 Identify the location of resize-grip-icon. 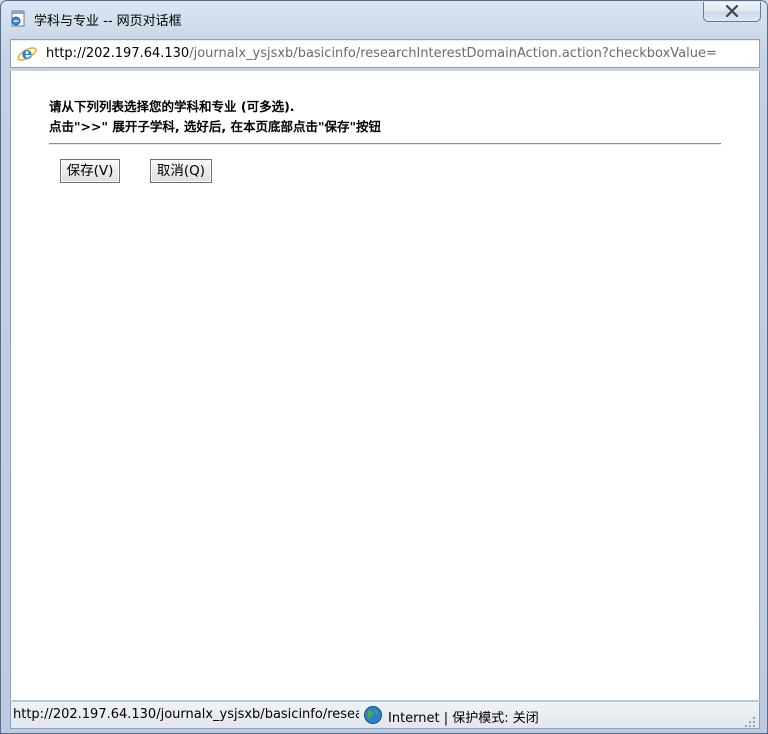
(750, 720).